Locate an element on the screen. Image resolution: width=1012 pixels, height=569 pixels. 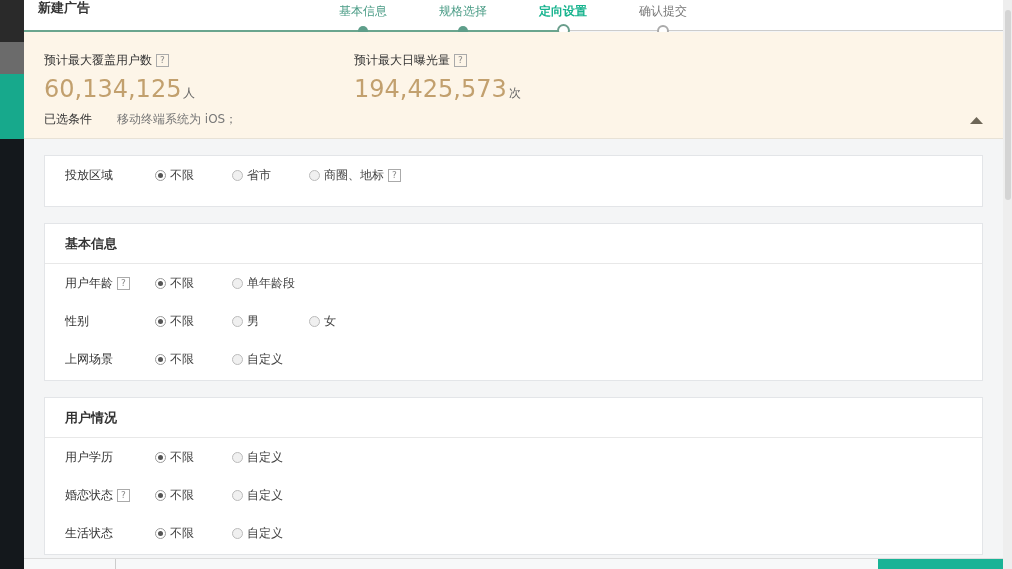
step-label: 规格选择 is located at coordinates (463, 11).